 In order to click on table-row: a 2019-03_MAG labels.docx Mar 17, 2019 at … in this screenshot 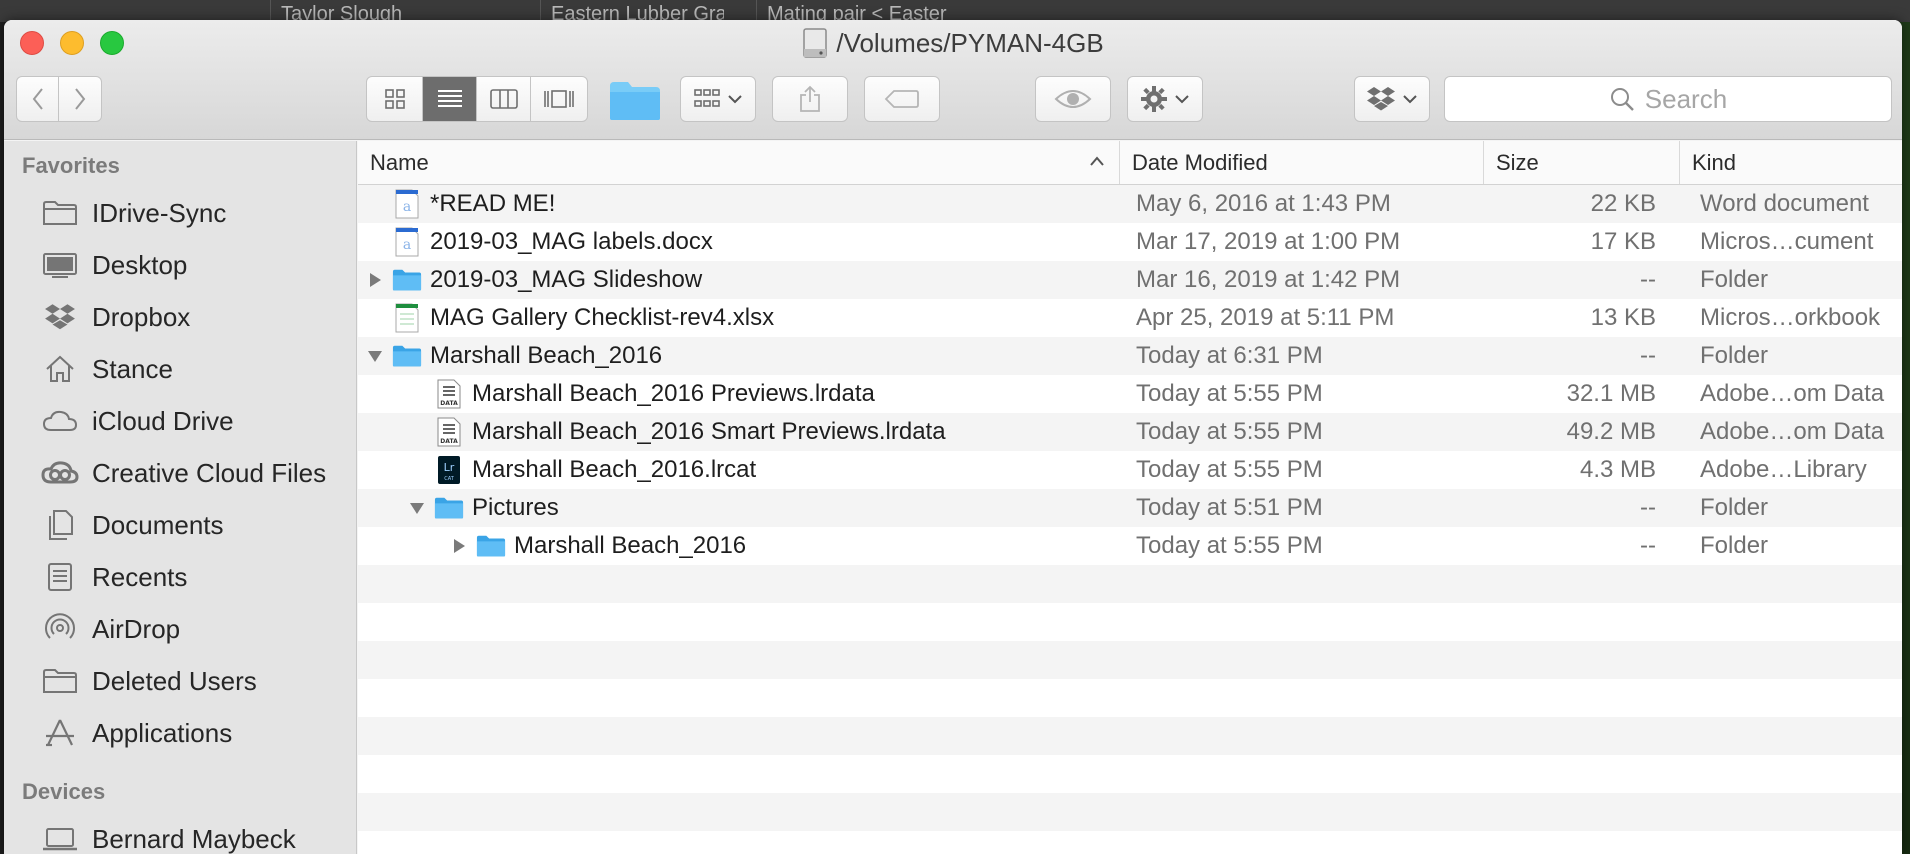, I will do `click(1130, 242)`.